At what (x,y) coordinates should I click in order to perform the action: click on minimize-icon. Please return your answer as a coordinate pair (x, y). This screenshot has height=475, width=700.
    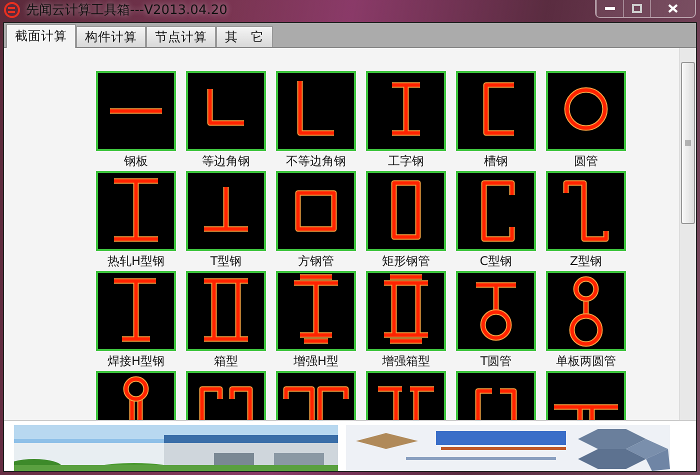
    Looking at the image, I should click on (610, 8).